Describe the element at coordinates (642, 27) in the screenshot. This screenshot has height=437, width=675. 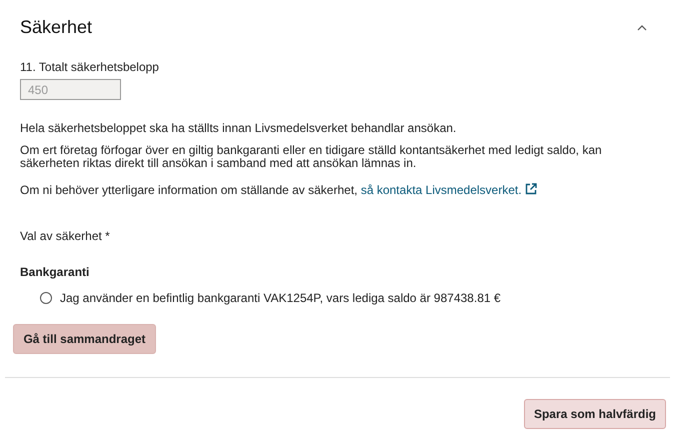
I see `caret-icon` at that location.